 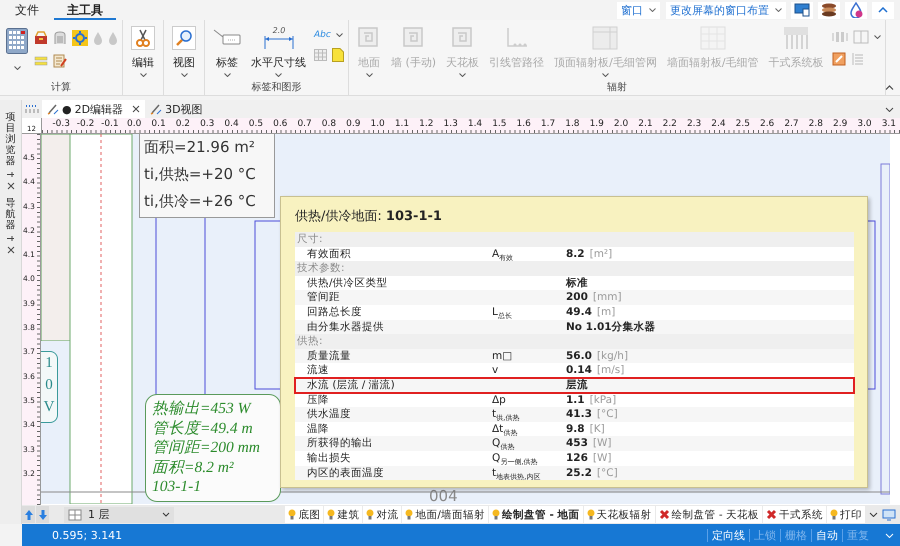 I want to click on ruler-label: 1.7, so click(x=548, y=124).